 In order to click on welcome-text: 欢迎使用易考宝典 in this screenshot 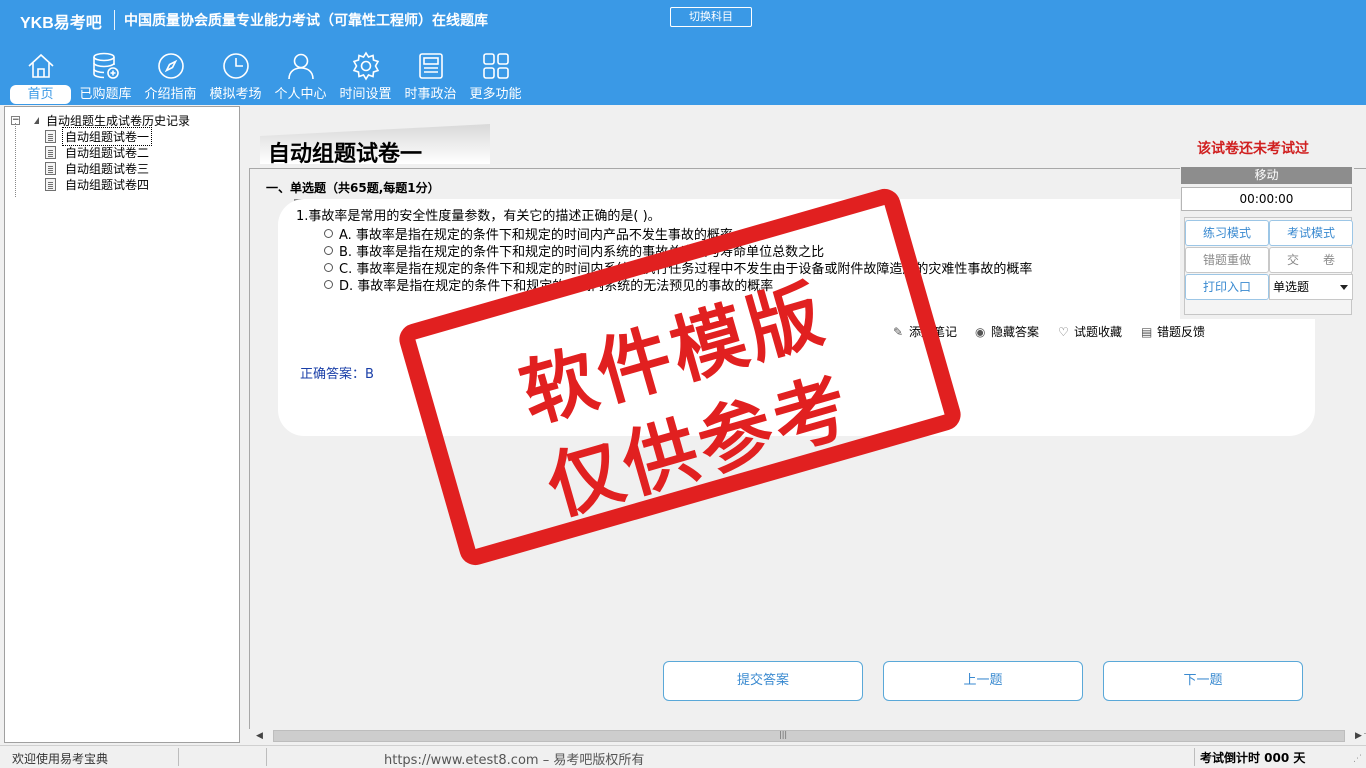, I will do `click(60, 759)`.